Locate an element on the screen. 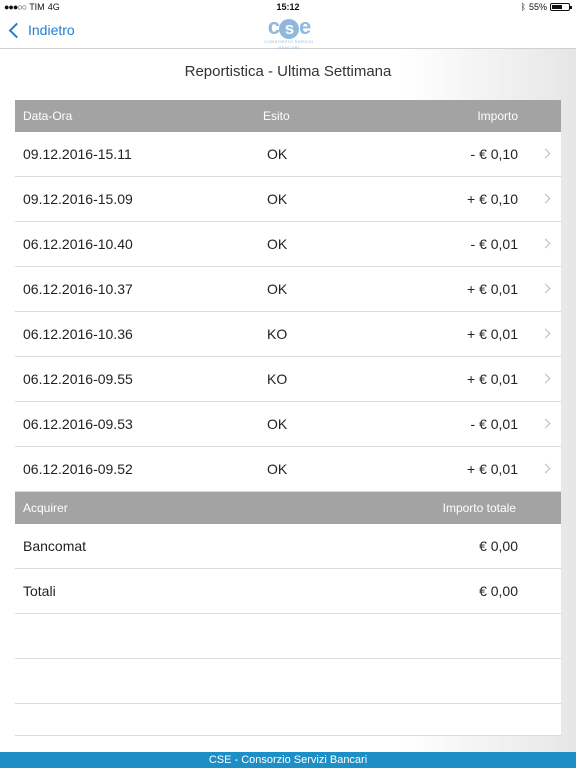  row-date: 06.12.2016-09.55 is located at coordinates (78, 379).